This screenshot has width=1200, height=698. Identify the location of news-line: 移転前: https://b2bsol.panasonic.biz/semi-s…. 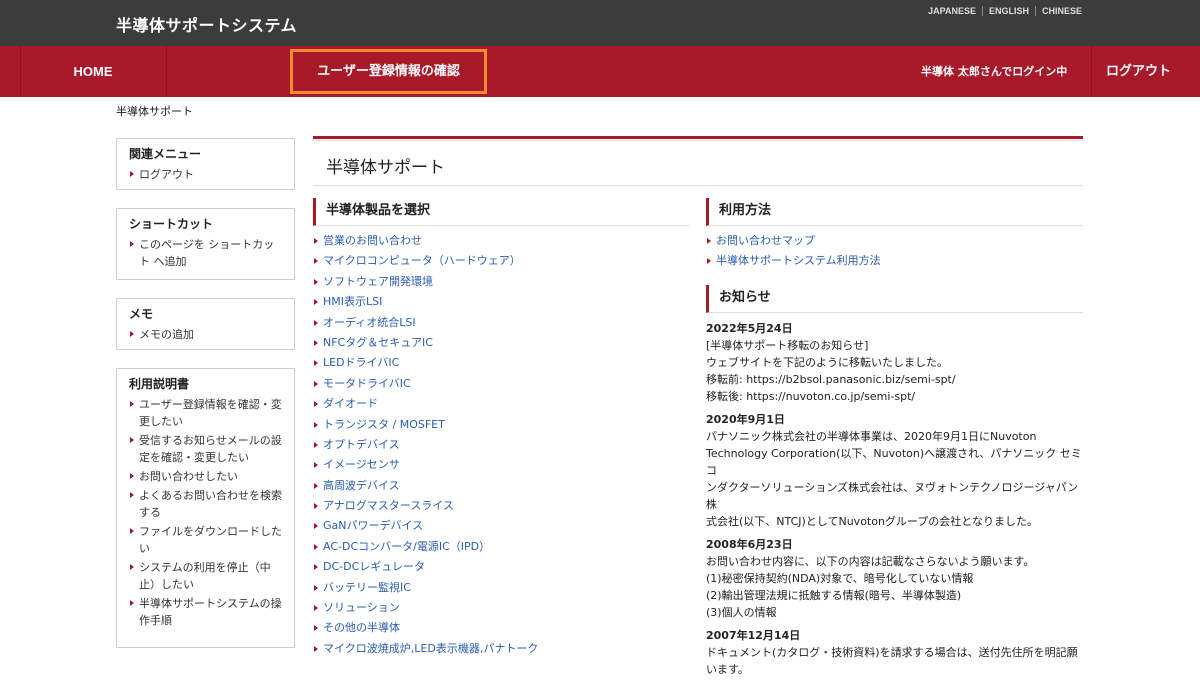
(831, 379).